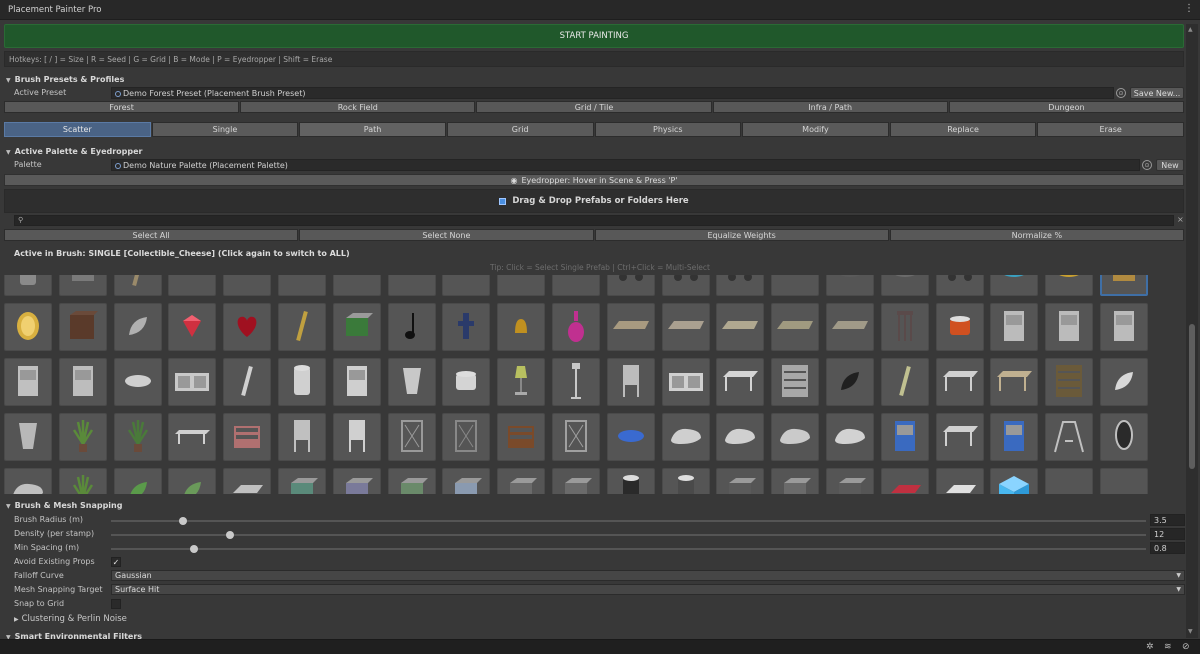 The width and height of the screenshot is (1200, 654). What do you see at coordinates (70, 619) in the screenshot?
I see `clustering-foldout: ▶ Clustering & Perlin Noise` at bounding box center [70, 619].